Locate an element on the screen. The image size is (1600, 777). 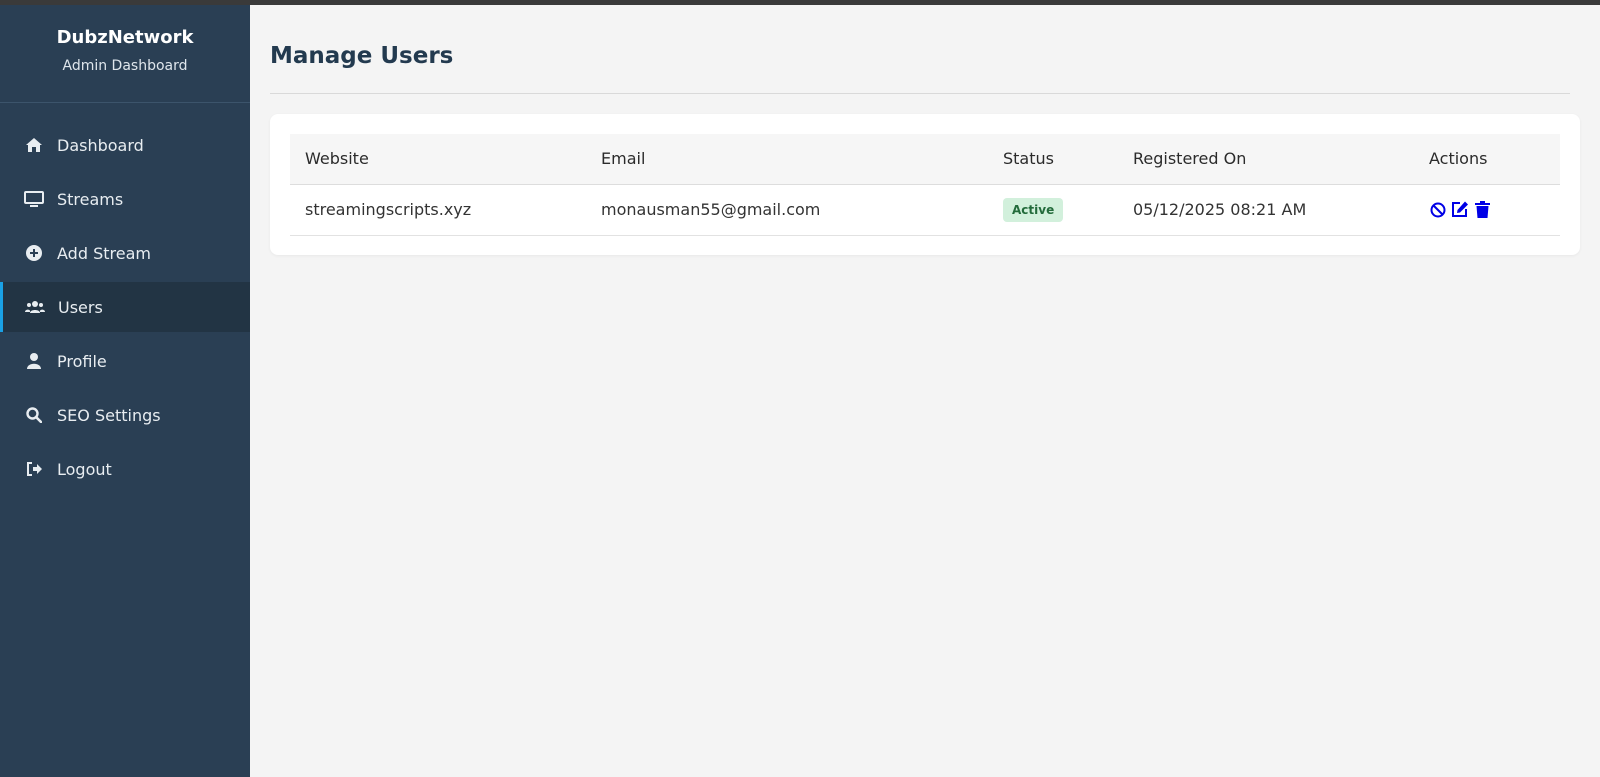
search-icon is located at coordinates (34, 415).